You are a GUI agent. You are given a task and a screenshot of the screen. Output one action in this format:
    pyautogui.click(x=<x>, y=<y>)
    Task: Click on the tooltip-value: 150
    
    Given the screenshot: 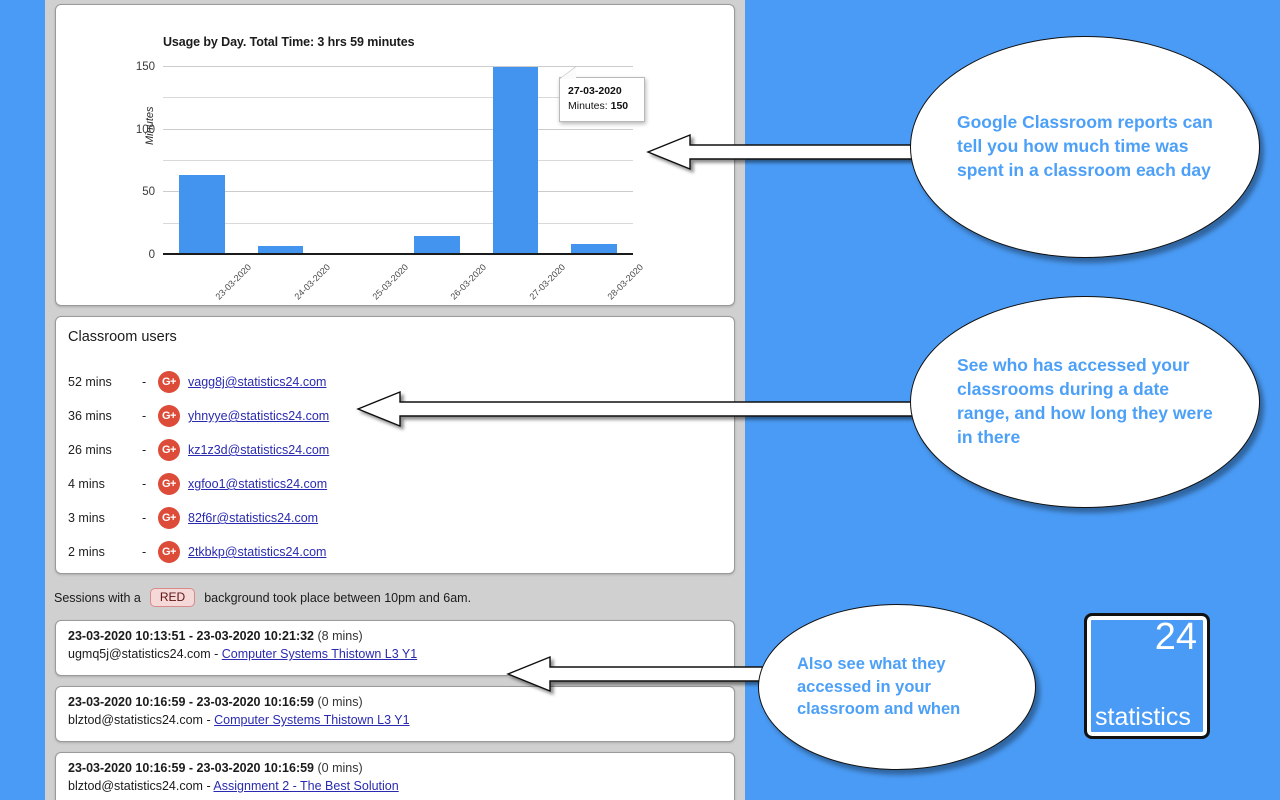 What is the action you would take?
    pyautogui.click(x=619, y=106)
    